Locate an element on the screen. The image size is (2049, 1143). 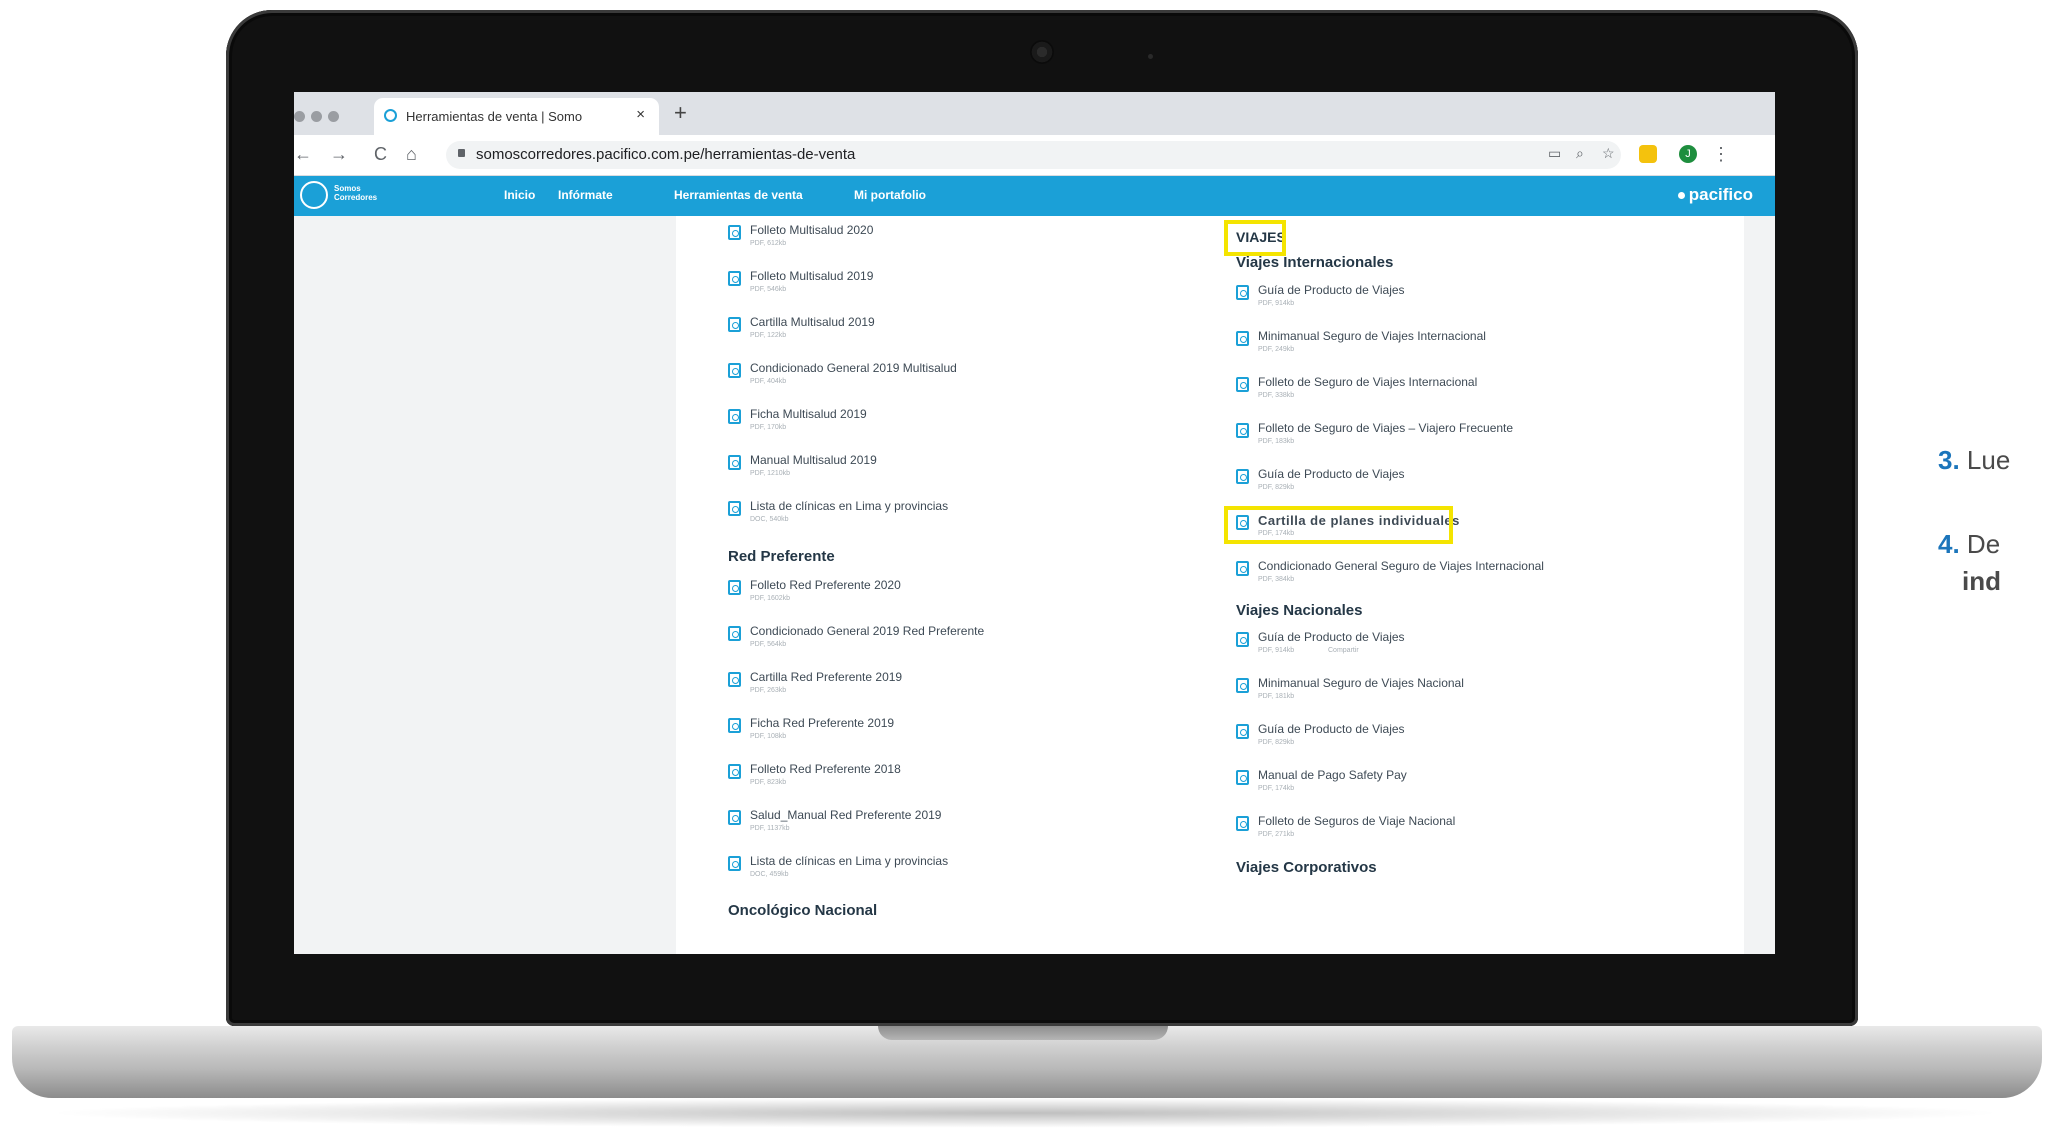
zoom-icon: ⌕ is located at coordinates (1580, 153).